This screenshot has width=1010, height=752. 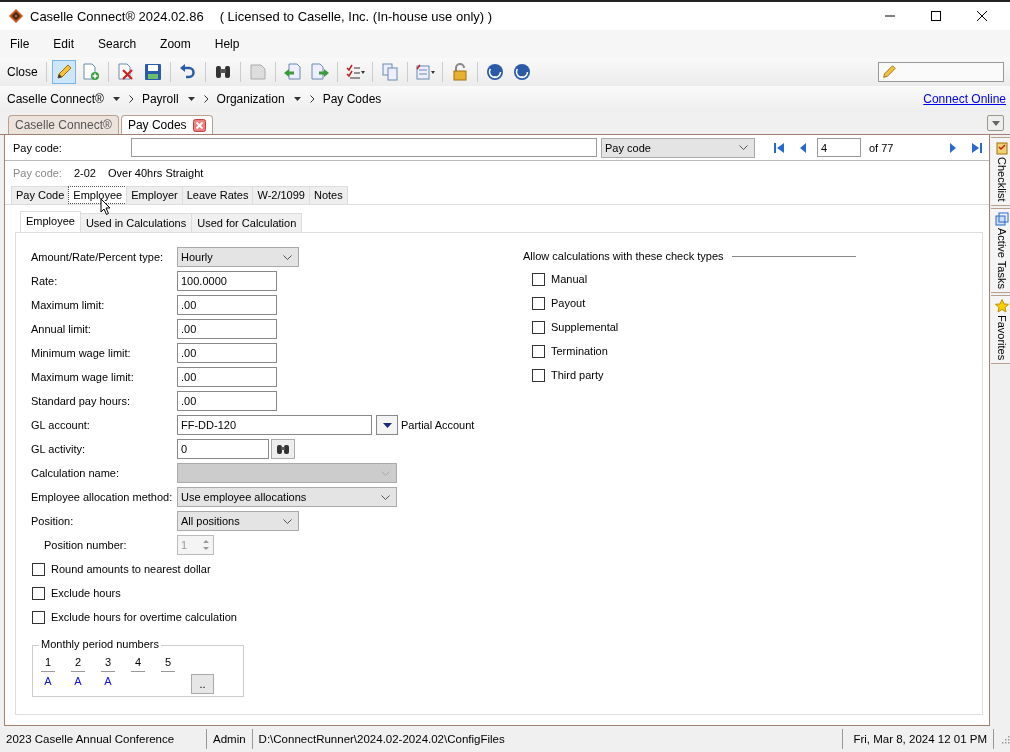 I want to click on sub-tab: Used in Calculations, so click(x=136, y=222).